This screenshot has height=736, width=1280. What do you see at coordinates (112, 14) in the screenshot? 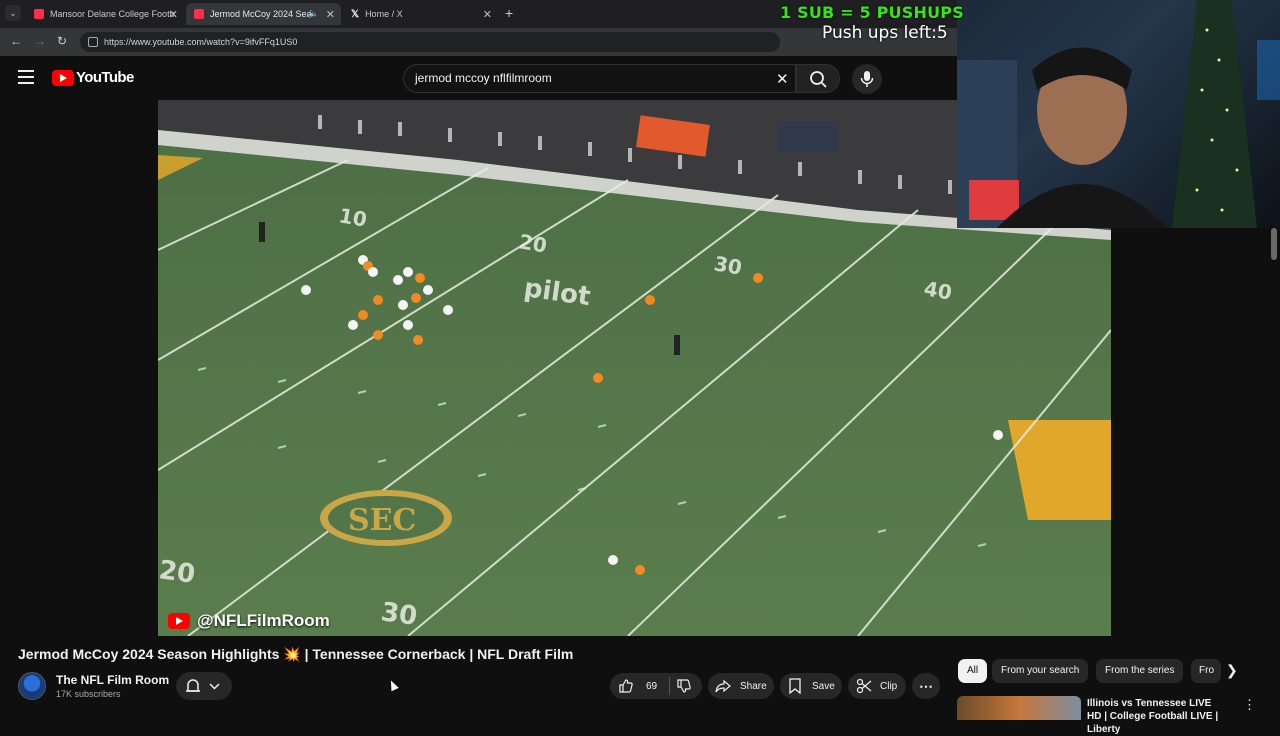
I see `tab-title: Mansoor Delane College Footb` at bounding box center [112, 14].